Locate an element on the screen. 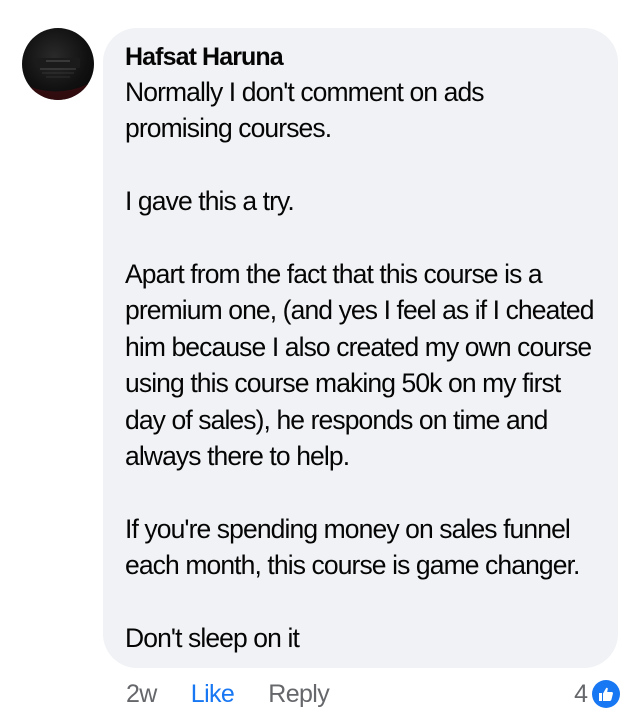  timestamp: 2w is located at coordinates (141, 694).